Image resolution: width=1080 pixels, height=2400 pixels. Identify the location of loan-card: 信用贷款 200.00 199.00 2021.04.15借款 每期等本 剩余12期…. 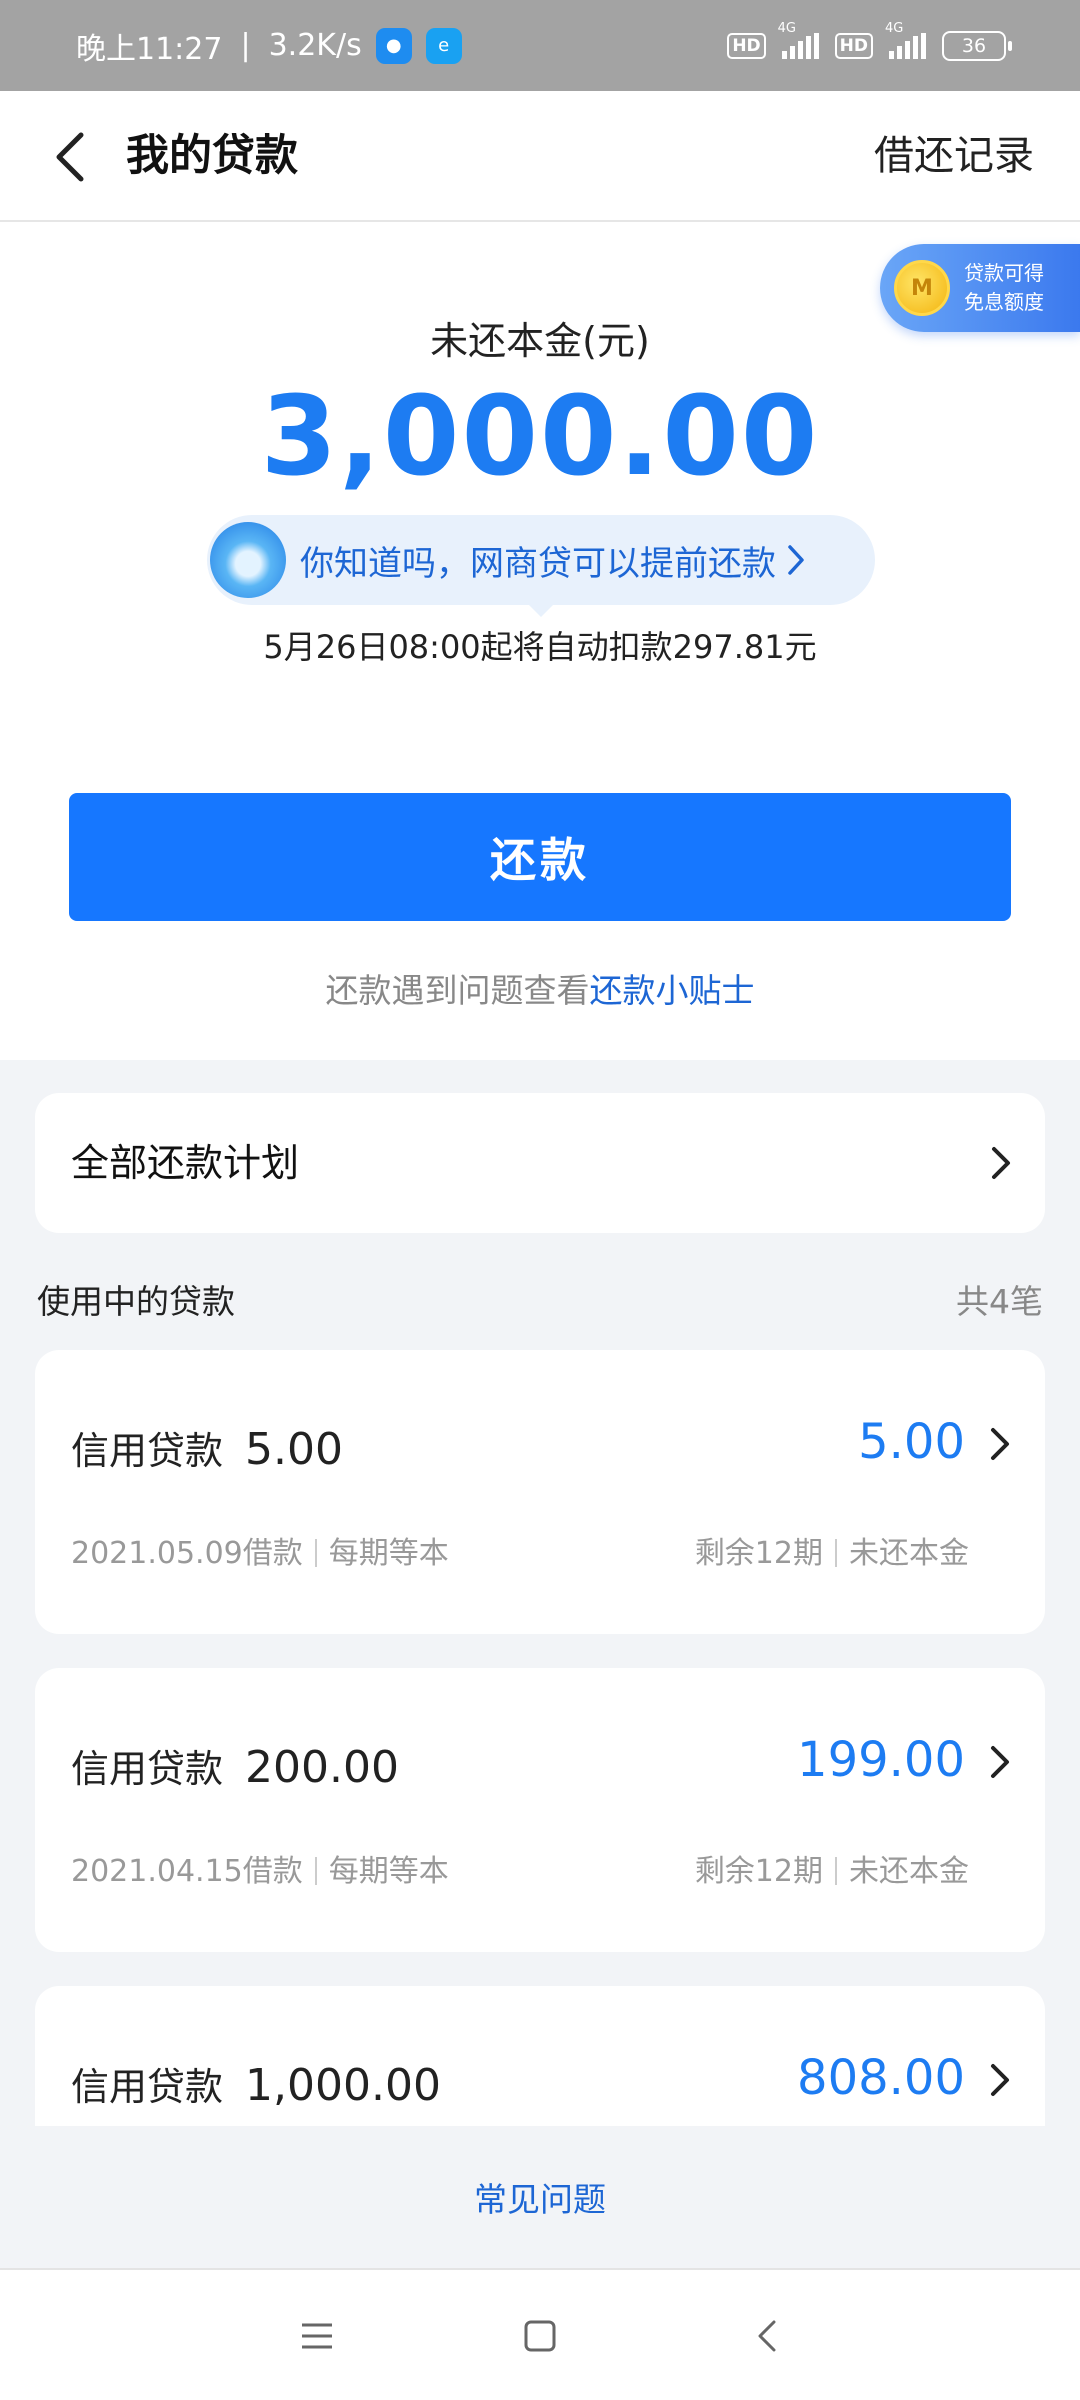
(540, 1810).